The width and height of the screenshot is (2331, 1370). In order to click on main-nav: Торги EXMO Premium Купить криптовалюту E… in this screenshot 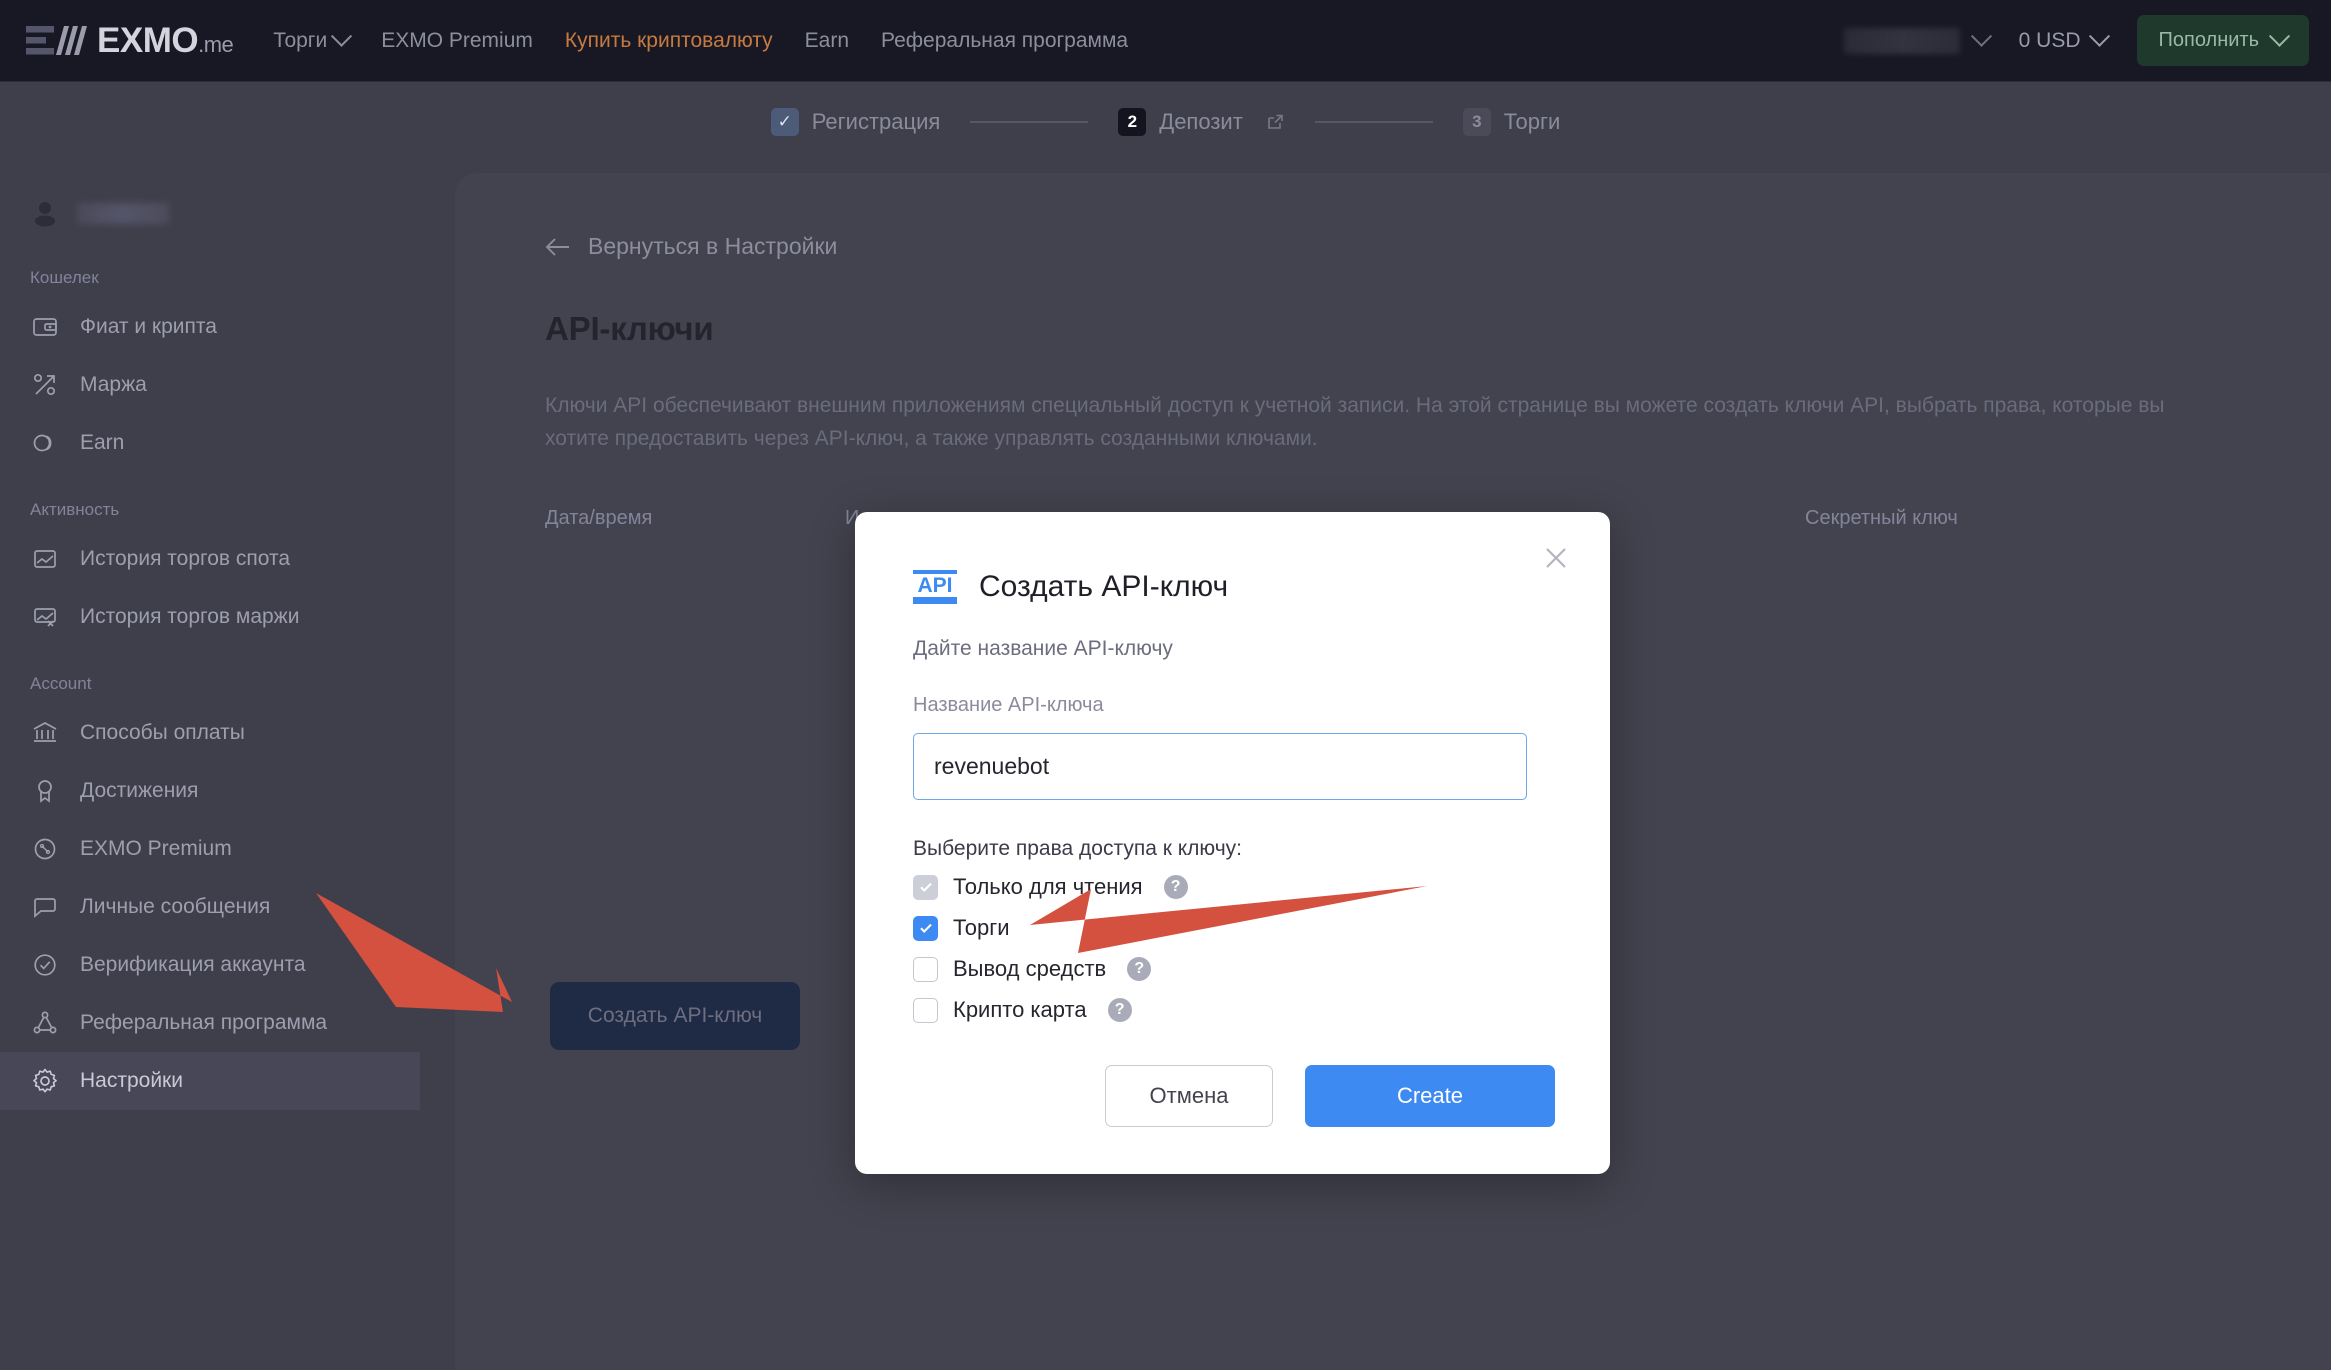, I will do `click(700, 39)`.